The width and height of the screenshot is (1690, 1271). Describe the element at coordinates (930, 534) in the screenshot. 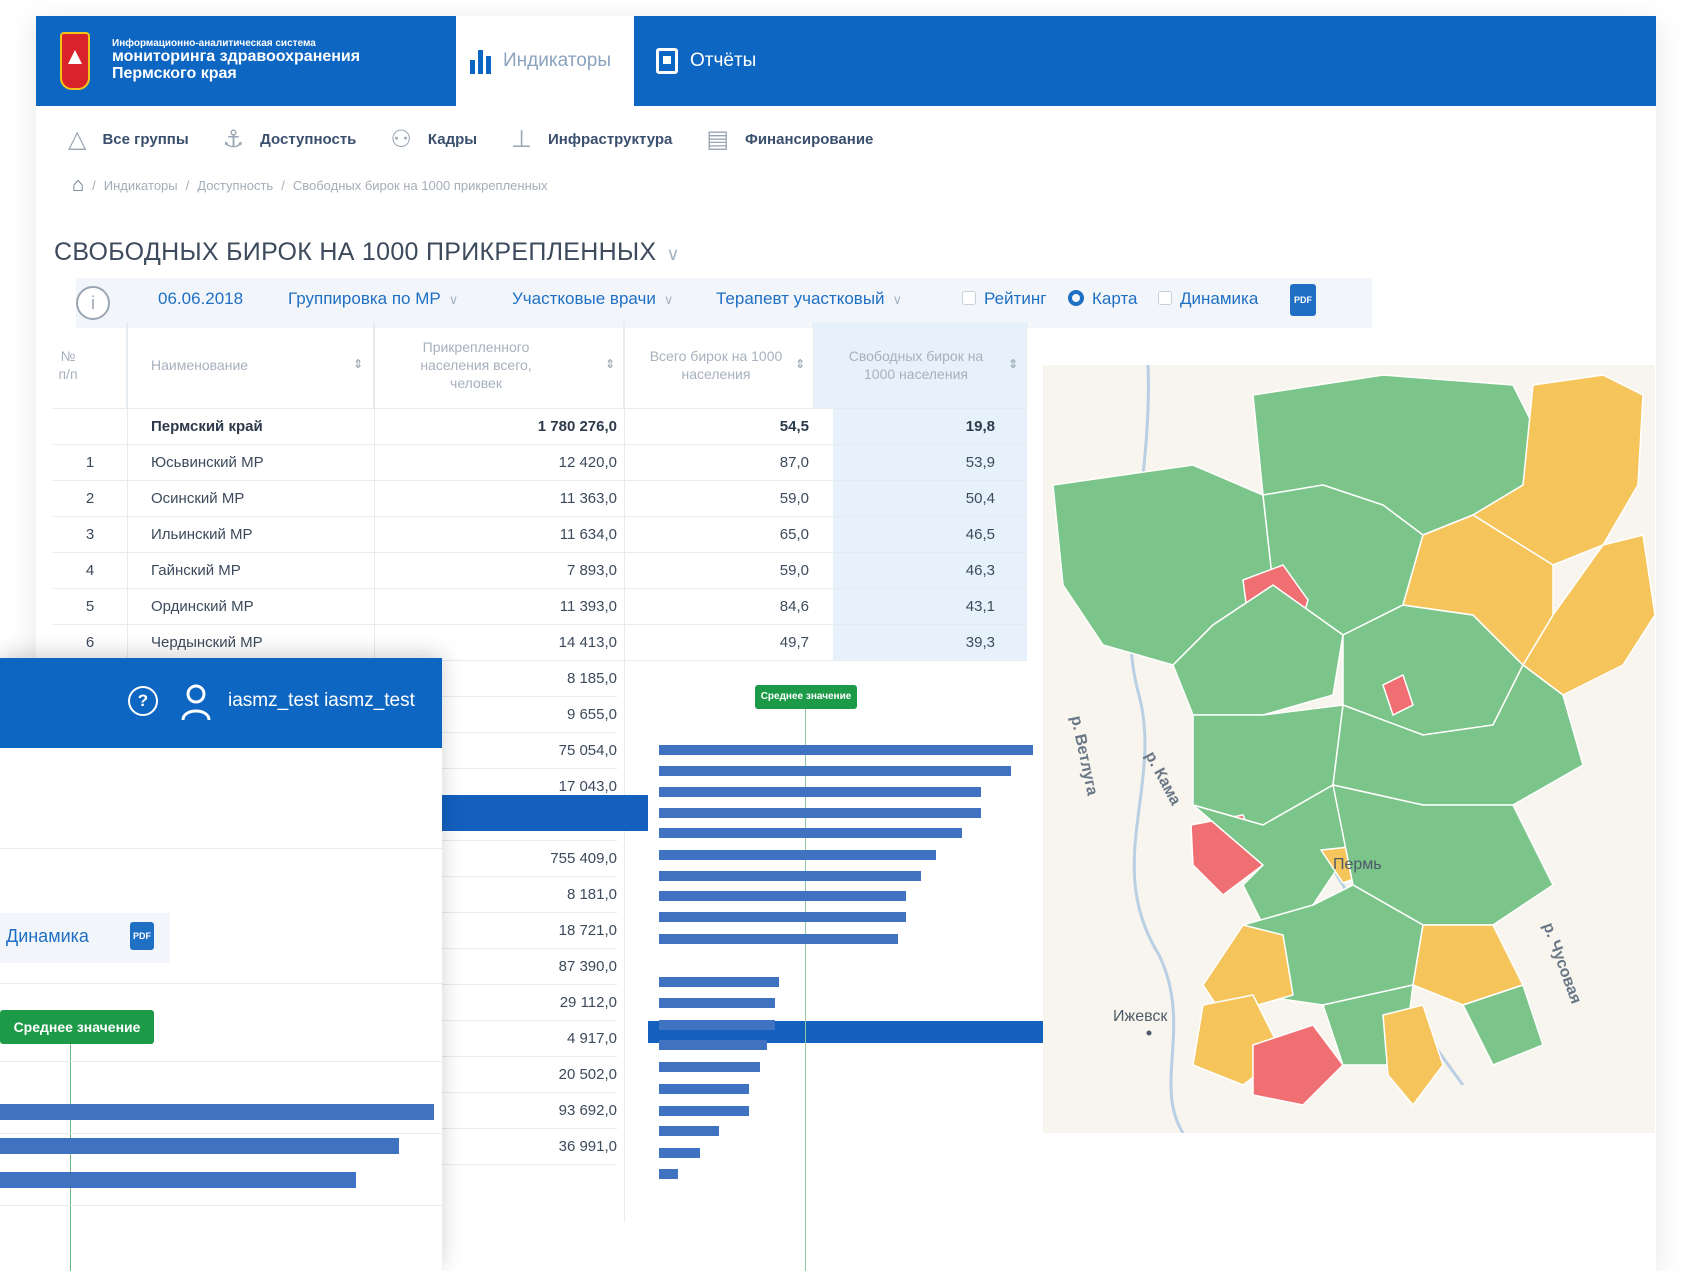

I see `cell-free: 46,5` at that location.